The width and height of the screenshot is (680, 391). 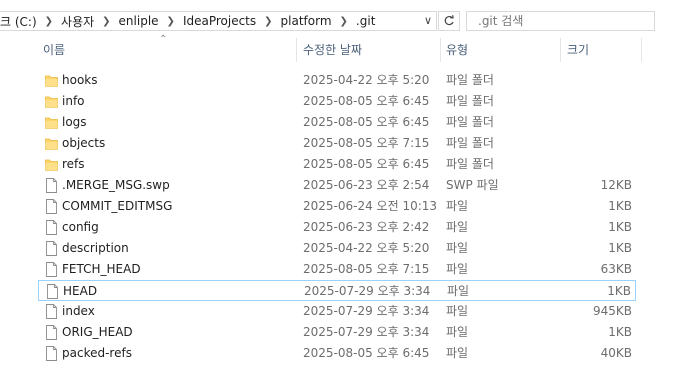 What do you see at coordinates (337, 290) in the screenshot?
I see `table-row: HEAD 2025-07-29 오후 3:34 파일 1KB` at bounding box center [337, 290].